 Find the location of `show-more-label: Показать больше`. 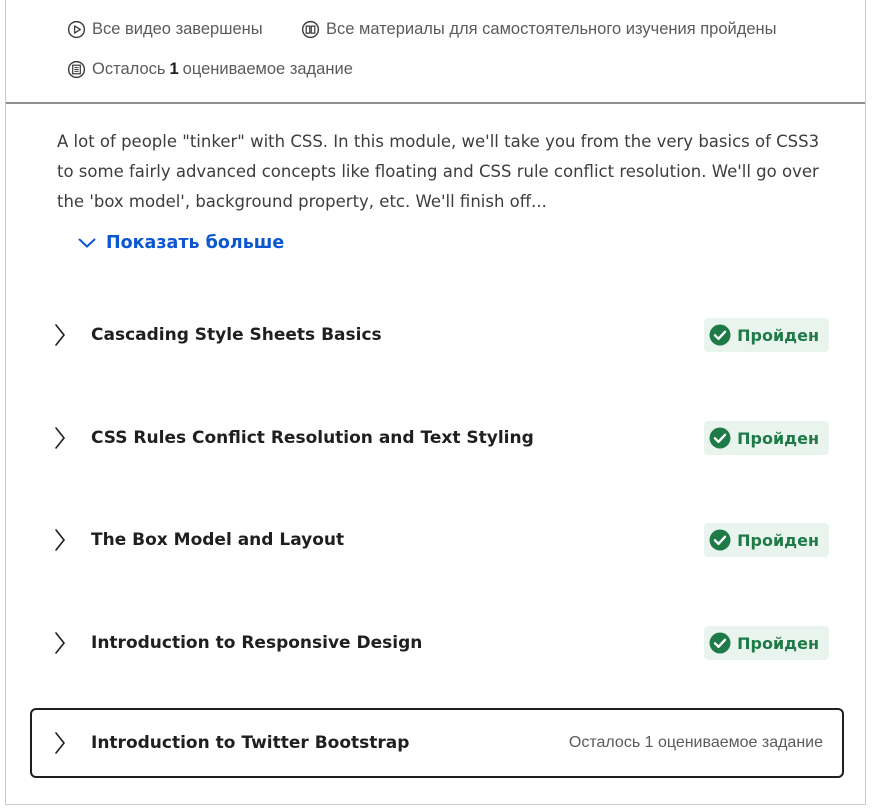

show-more-label: Показать больше is located at coordinates (195, 243).